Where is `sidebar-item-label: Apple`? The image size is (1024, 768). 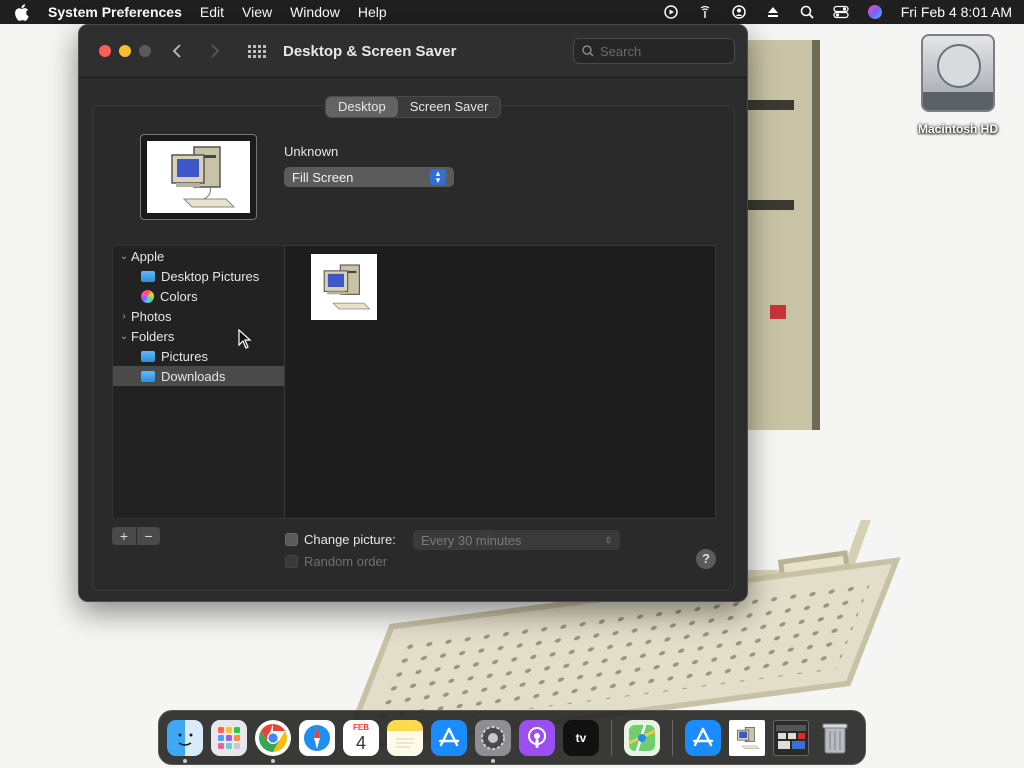 sidebar-item-label: Apple is located at coordinates (148, 256).